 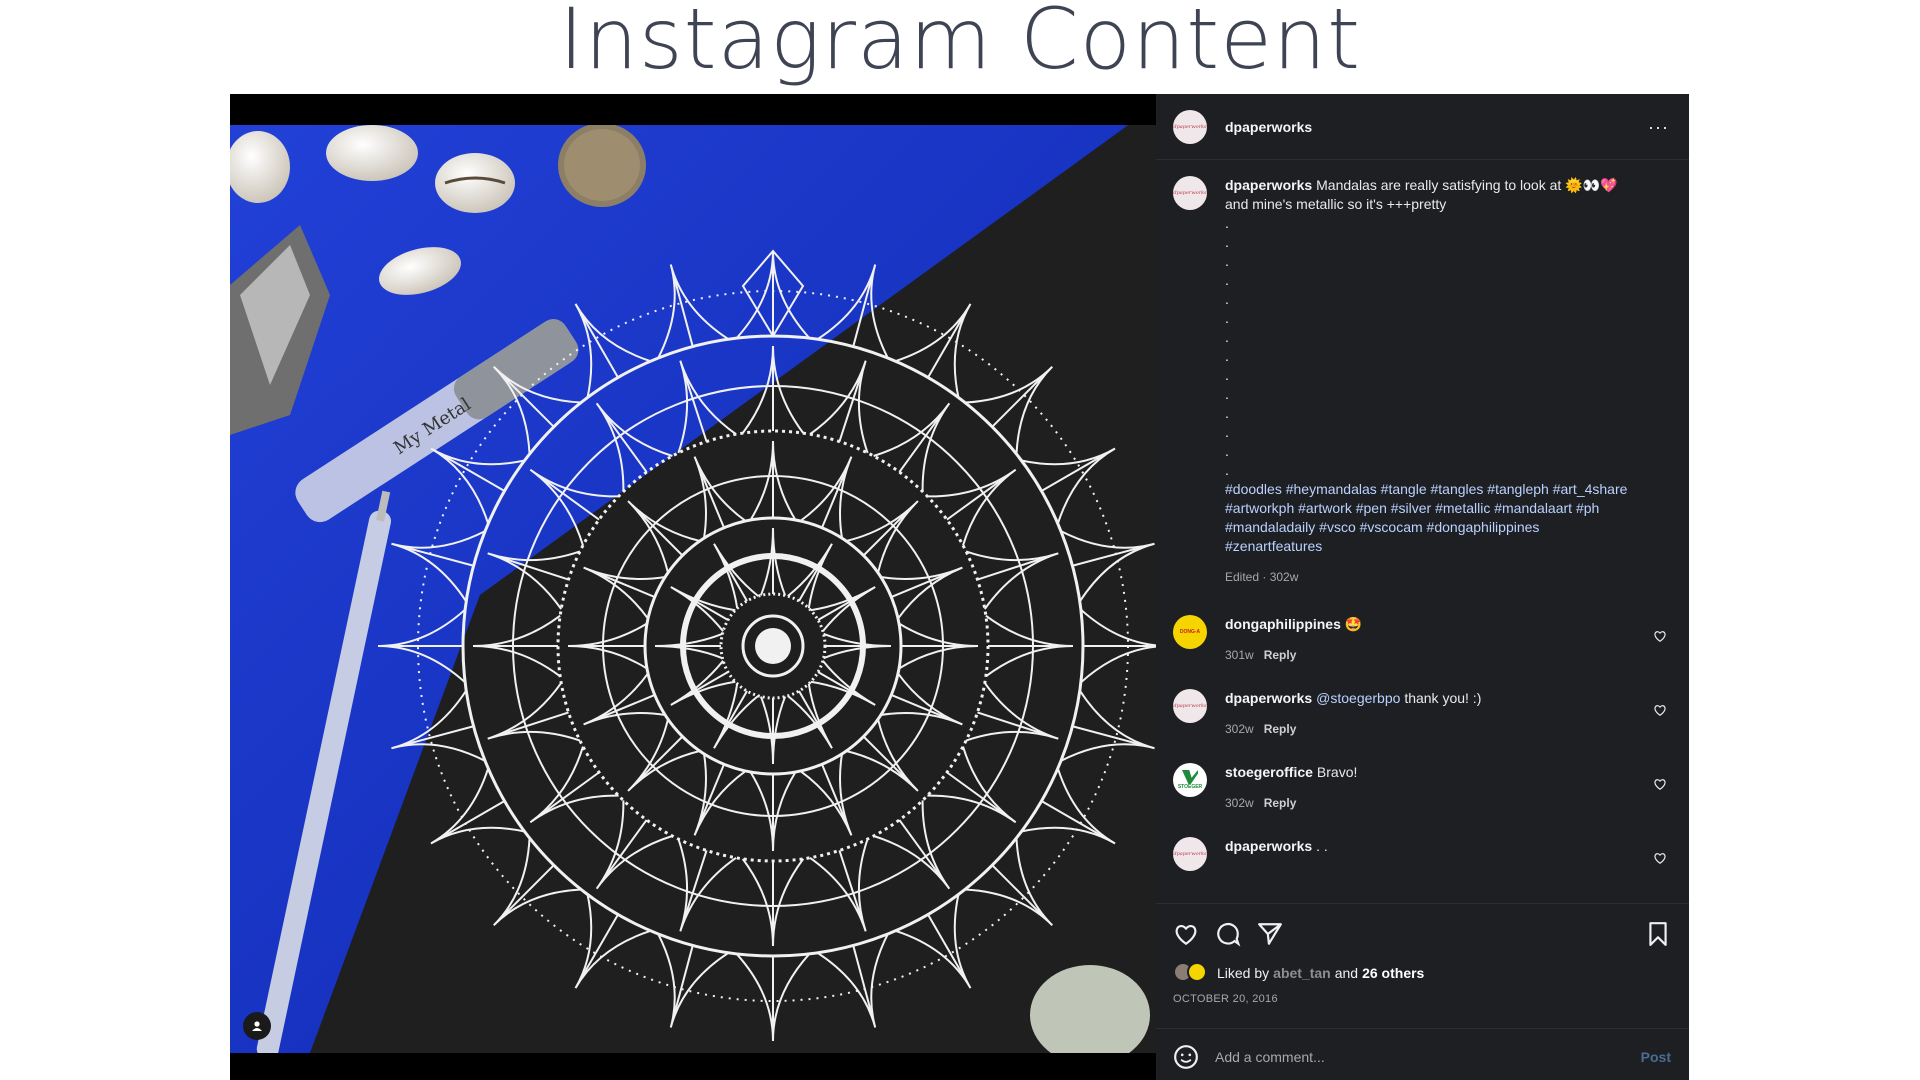 What do you see at coordinates (1268, 127) in the screenshot?
I see `author-username: dpaperworks` at bounding box center [1268, 127].